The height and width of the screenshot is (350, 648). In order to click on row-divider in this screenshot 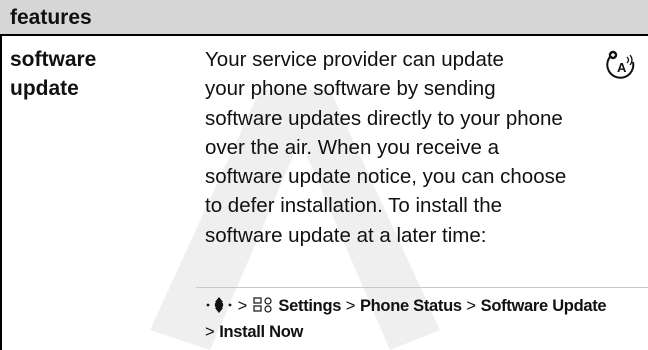, I will do `click(422, 287)`.